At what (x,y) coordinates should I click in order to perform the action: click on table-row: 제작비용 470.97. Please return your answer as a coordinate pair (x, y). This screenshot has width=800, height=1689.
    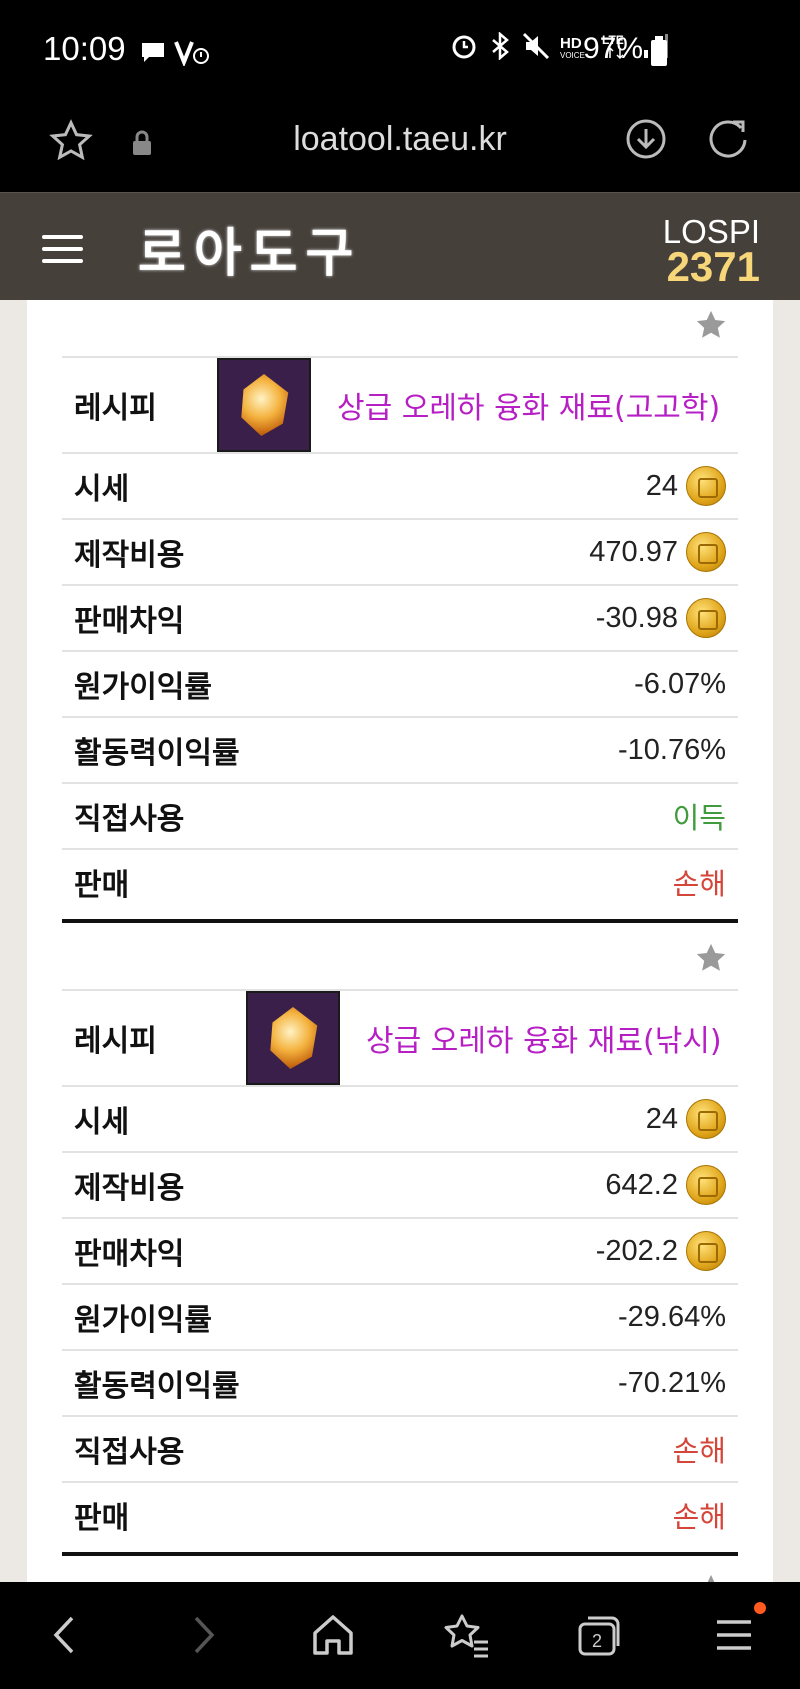
    Looking at the image, I should click on (400, 551).